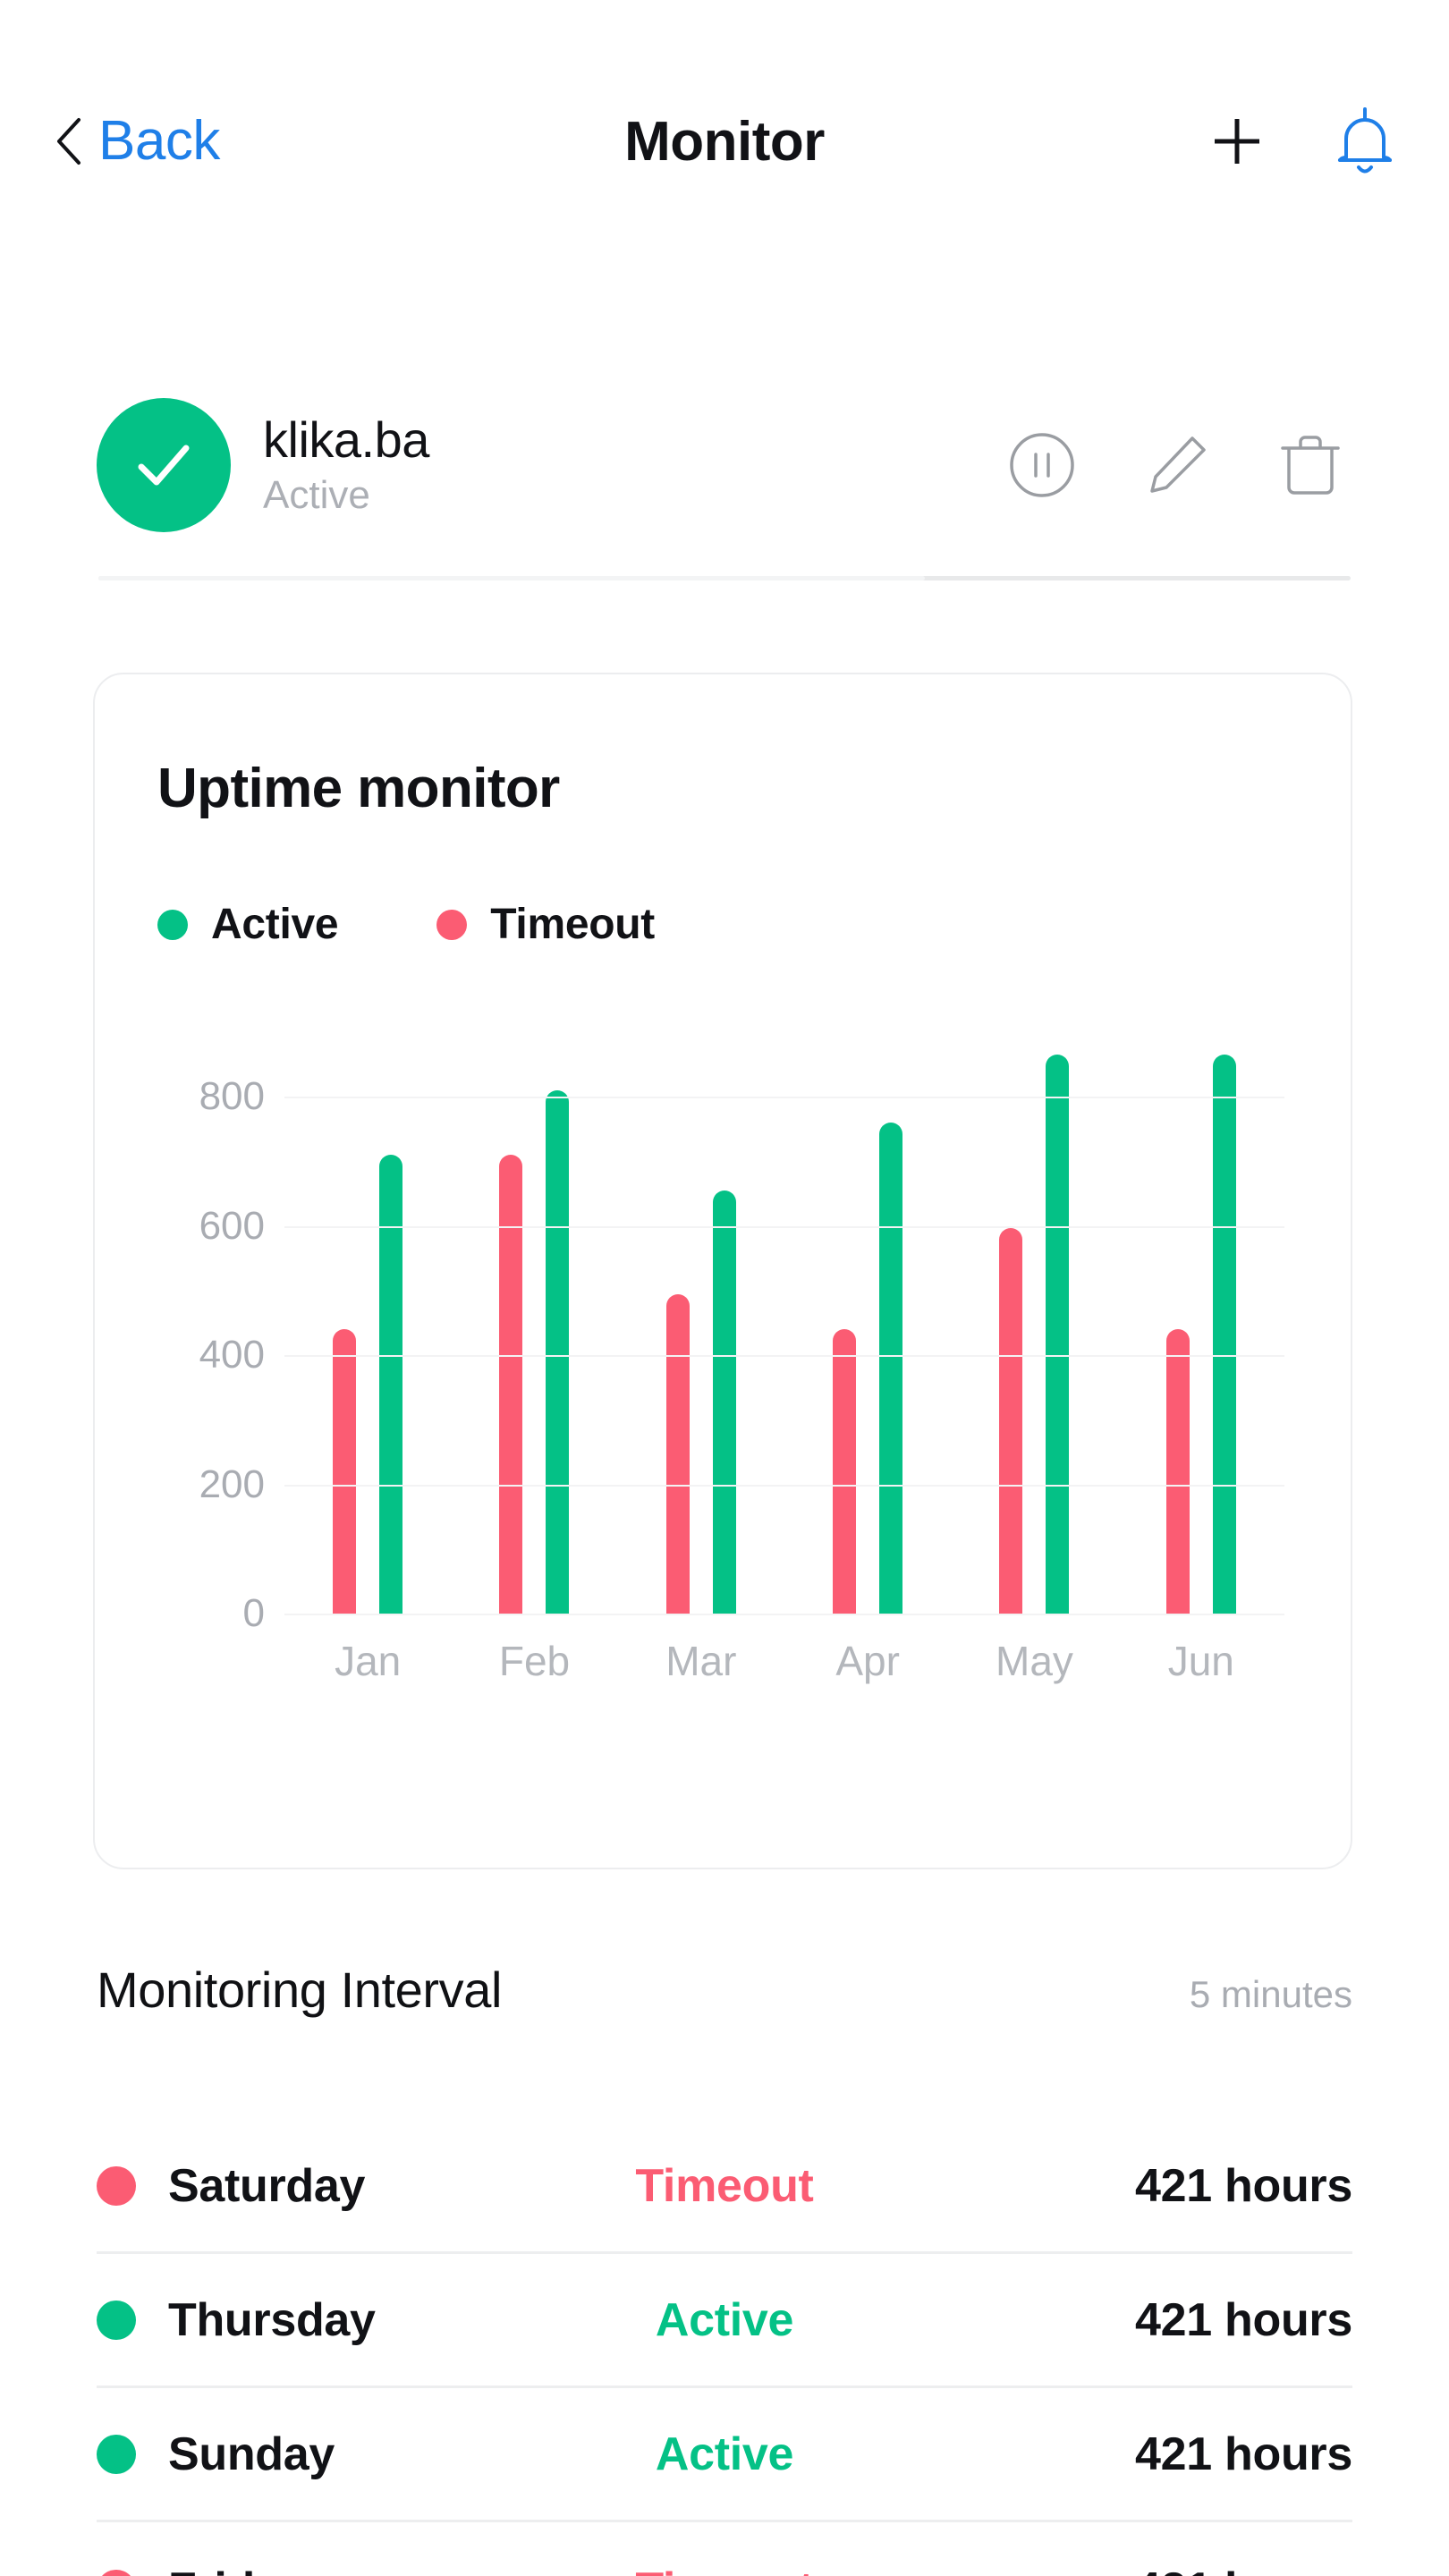 This screenshot has width=1449, height=2576. I want to click on y-axis-tick: 200, so click(232, 1484).